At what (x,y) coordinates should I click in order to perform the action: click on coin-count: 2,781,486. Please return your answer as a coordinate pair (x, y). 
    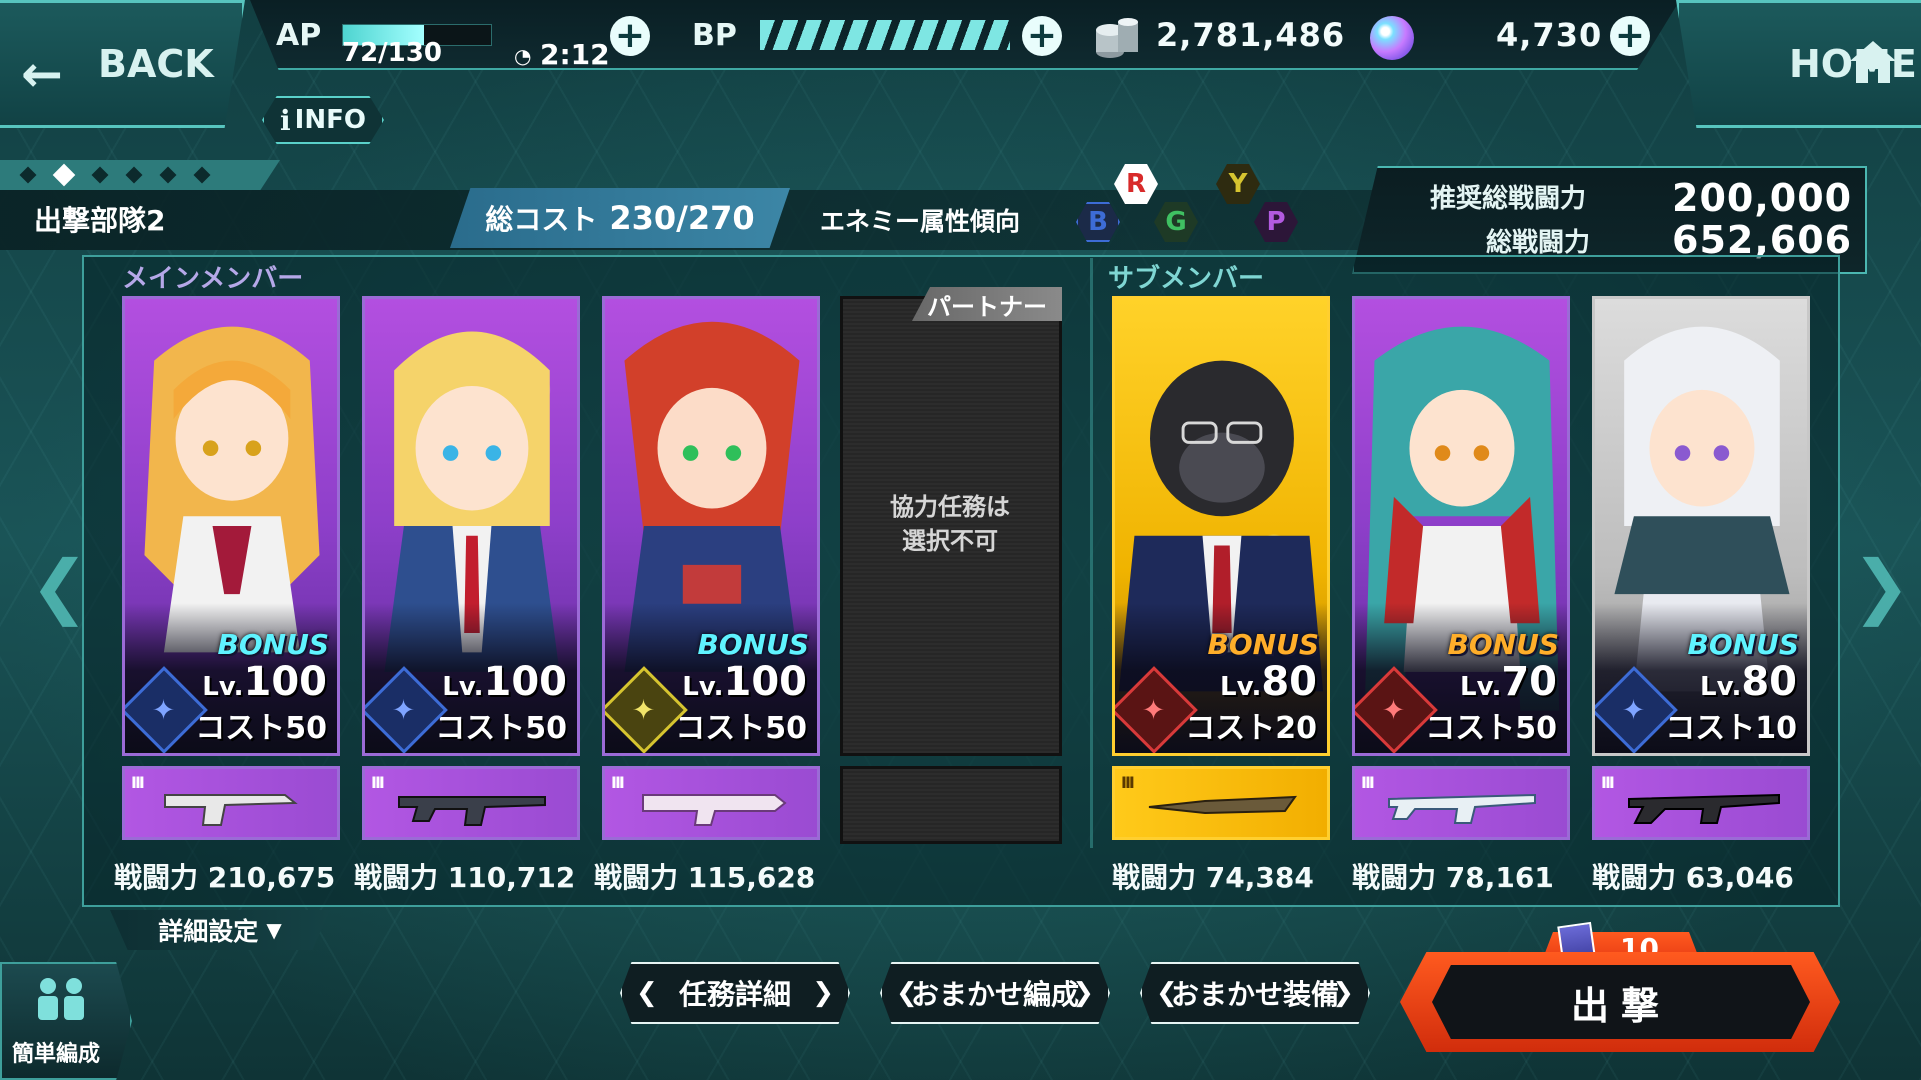
    Looking at the image, I should click on (1251, 35).